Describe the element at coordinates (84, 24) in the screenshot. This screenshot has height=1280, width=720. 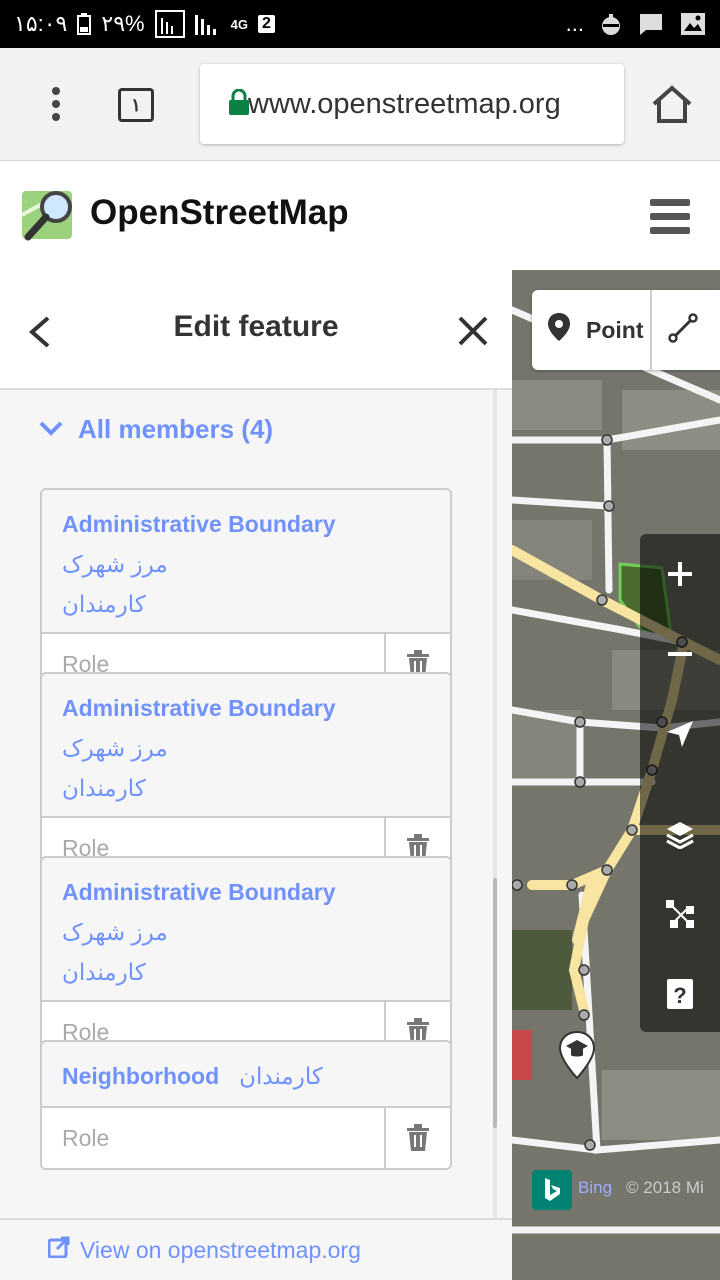
I see `battery-icon` at that location.